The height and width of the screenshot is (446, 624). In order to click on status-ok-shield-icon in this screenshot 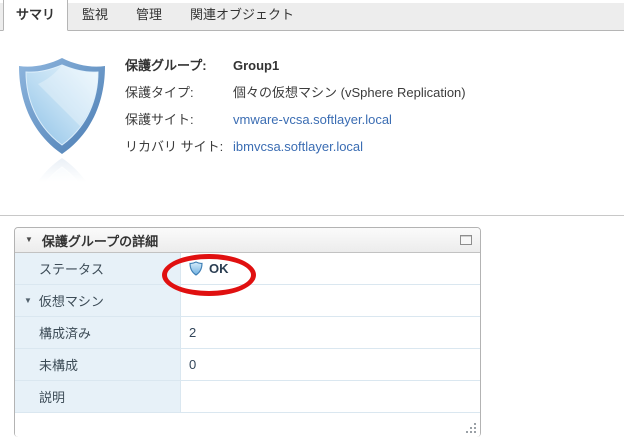, I will do `click(196, 268)`.